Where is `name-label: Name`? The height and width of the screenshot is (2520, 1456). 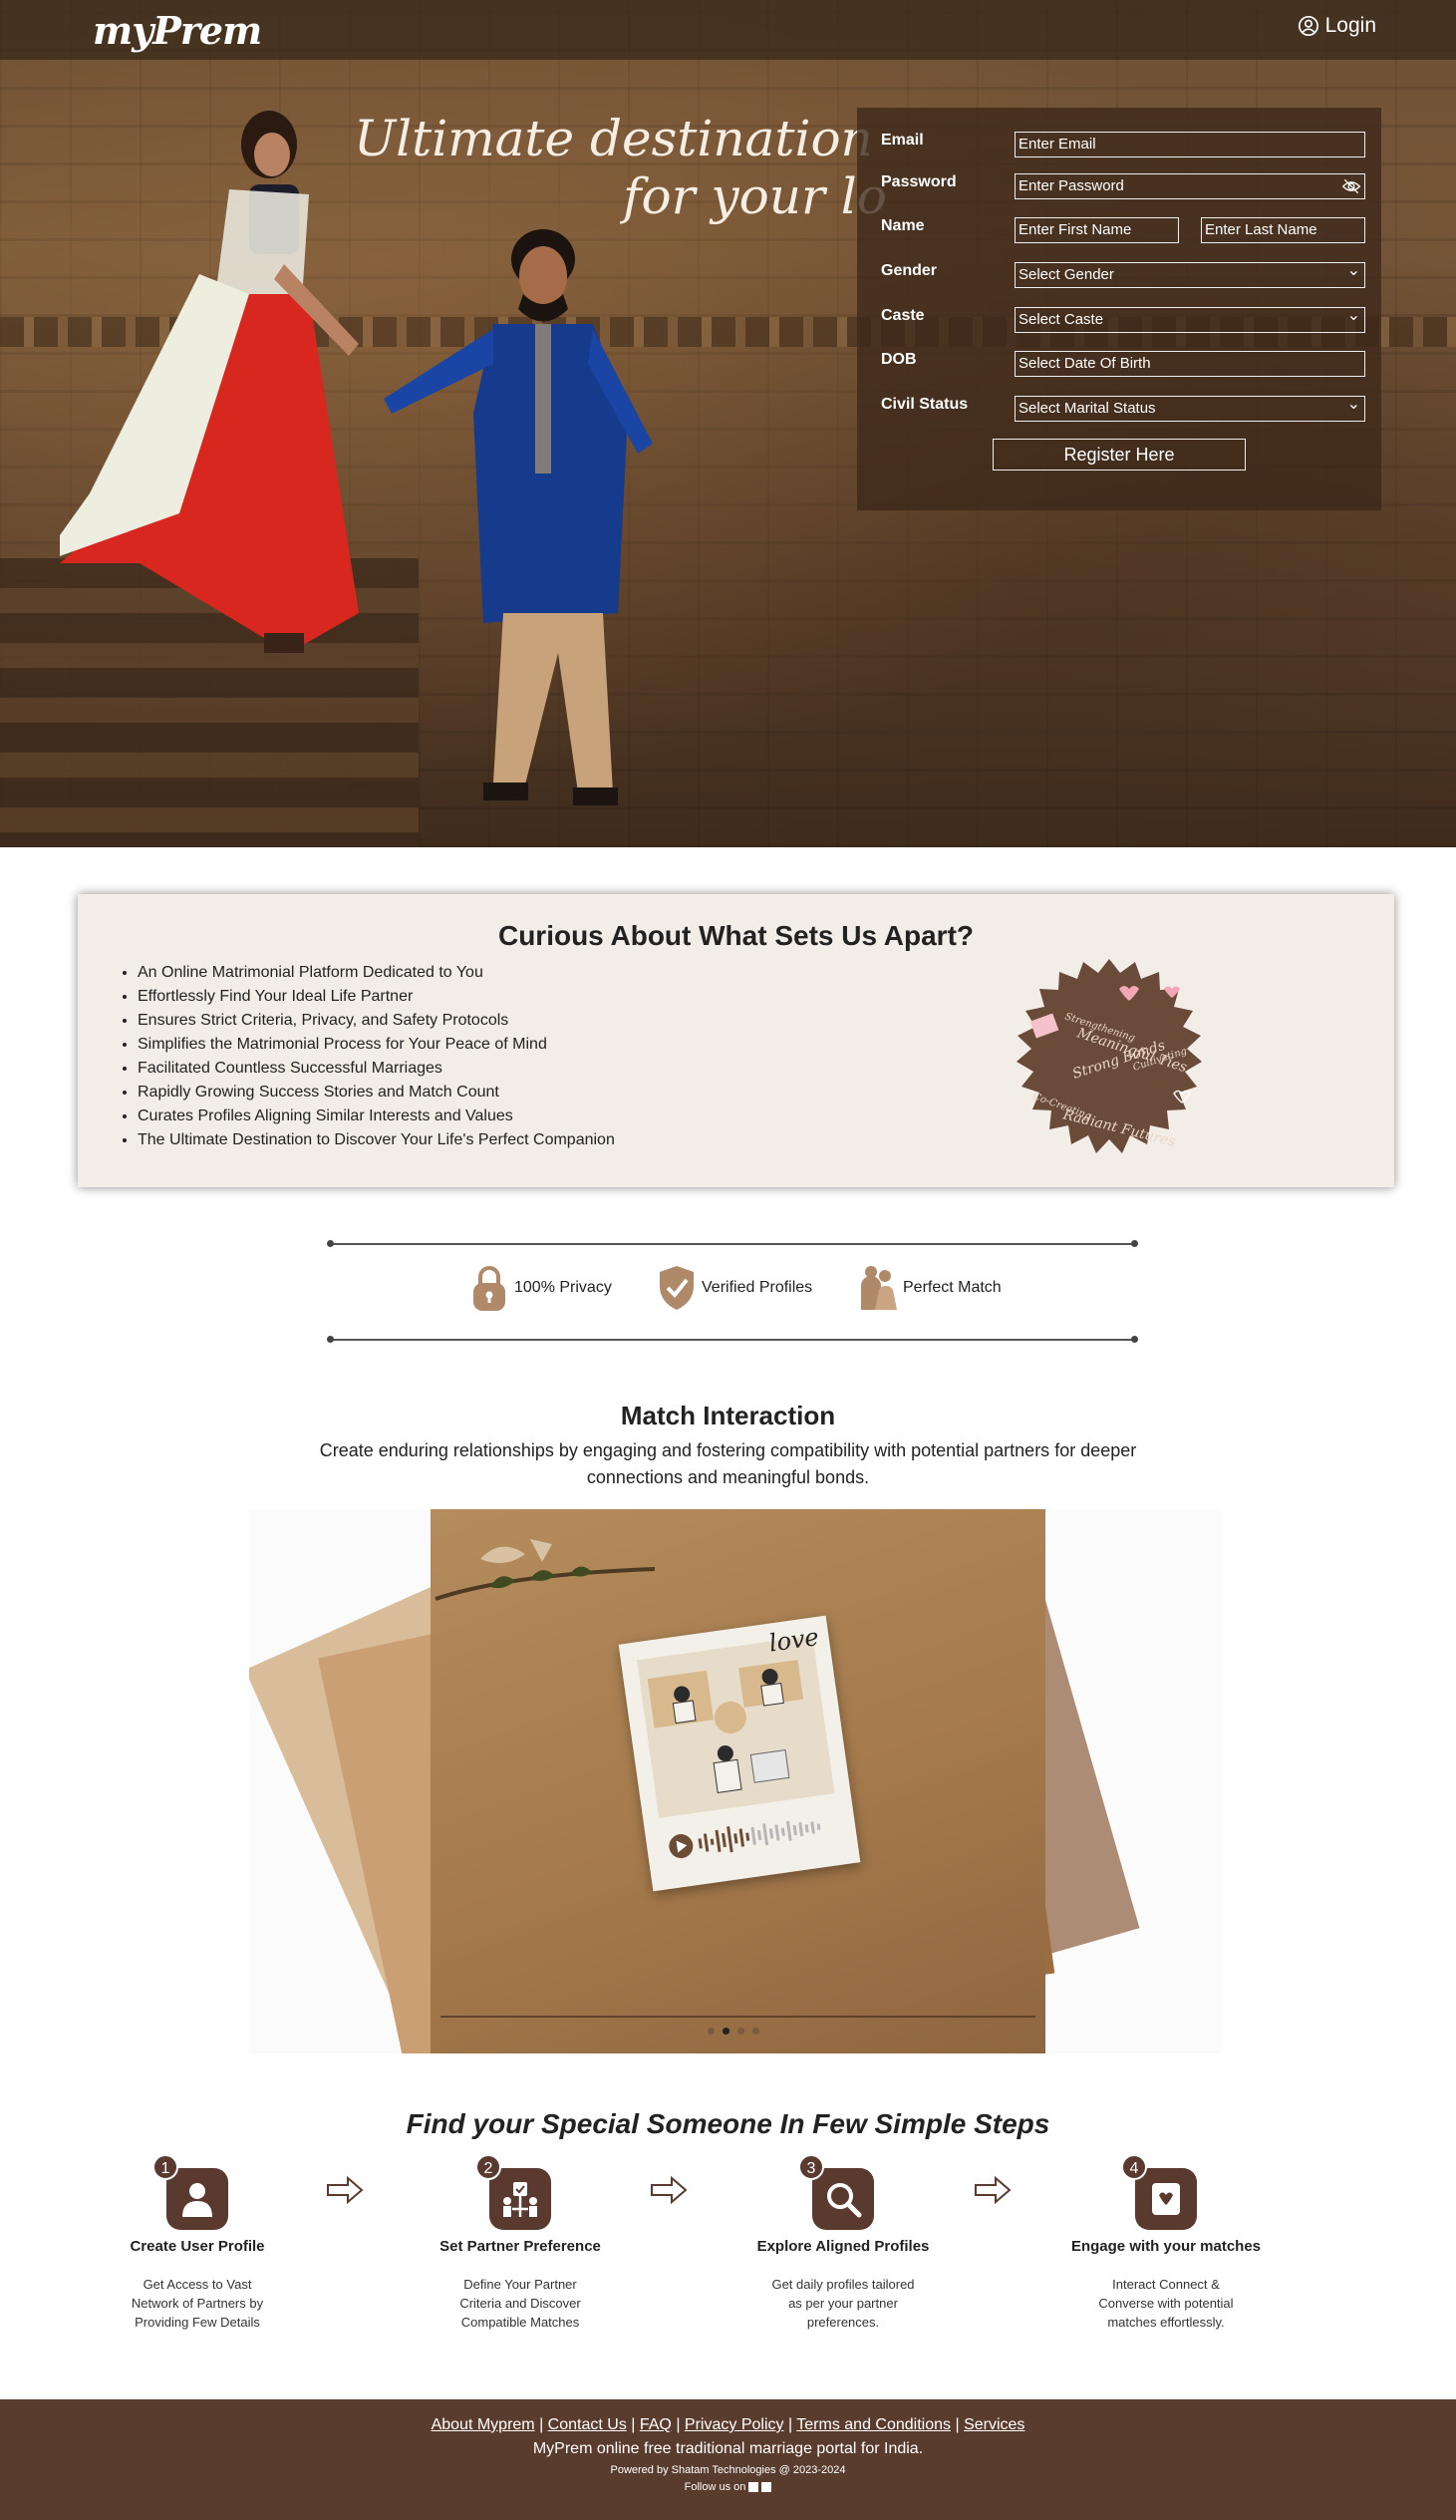
name-label: Name is located at coordinates (903, 225).